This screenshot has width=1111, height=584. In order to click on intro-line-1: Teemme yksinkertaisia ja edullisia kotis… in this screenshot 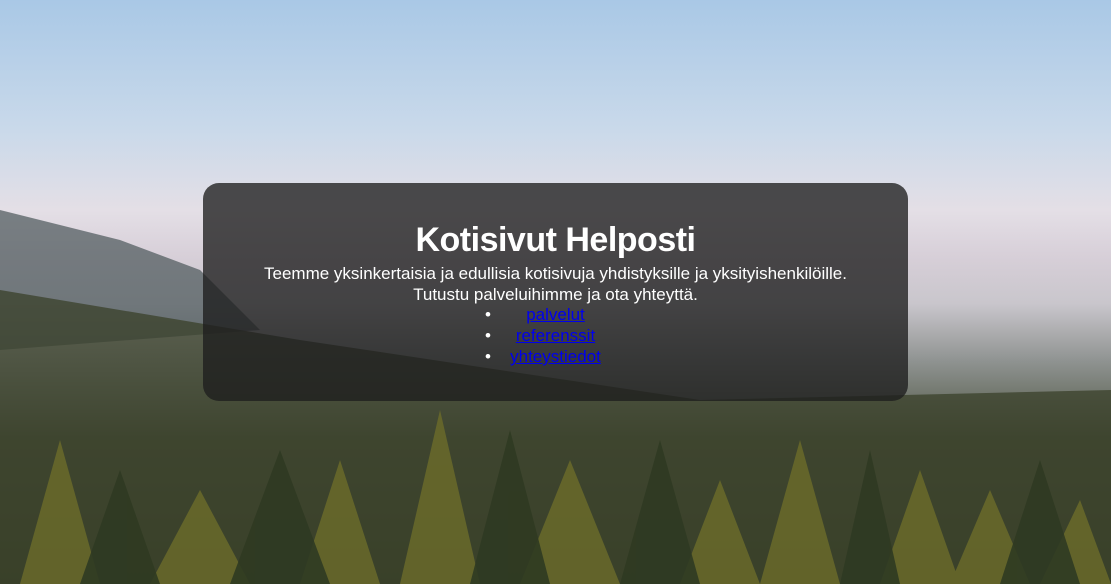, I will do `click(555, 273)`.